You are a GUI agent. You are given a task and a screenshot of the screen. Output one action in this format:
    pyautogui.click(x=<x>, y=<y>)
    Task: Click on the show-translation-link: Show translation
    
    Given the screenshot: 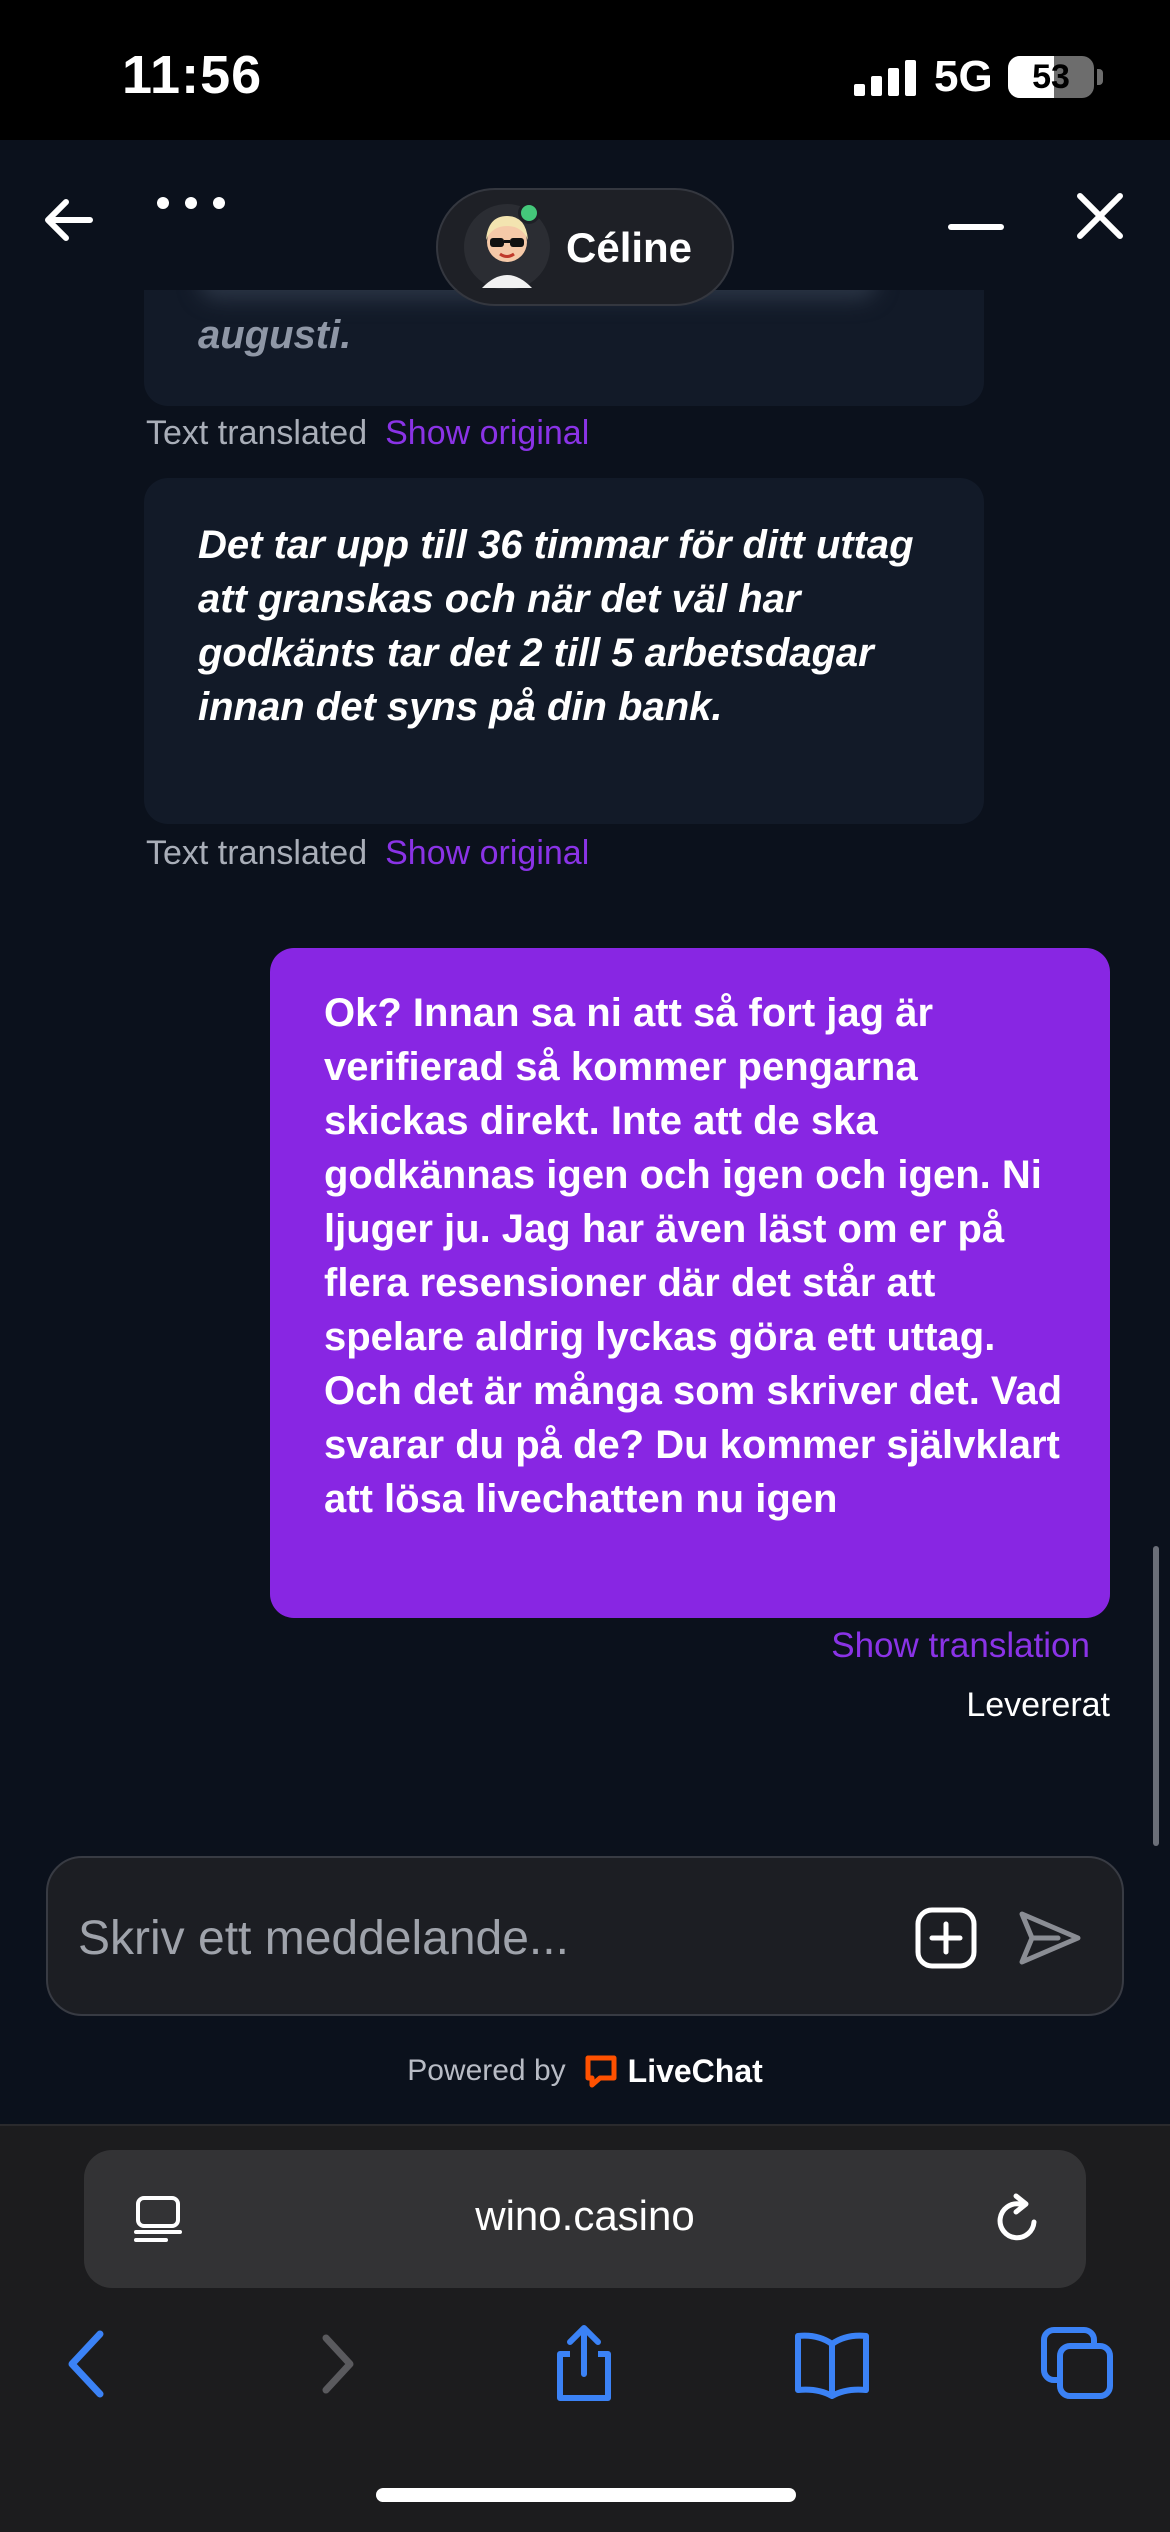 What is the action you would take?
    pyautogui.click(x=960, y=1646)
    